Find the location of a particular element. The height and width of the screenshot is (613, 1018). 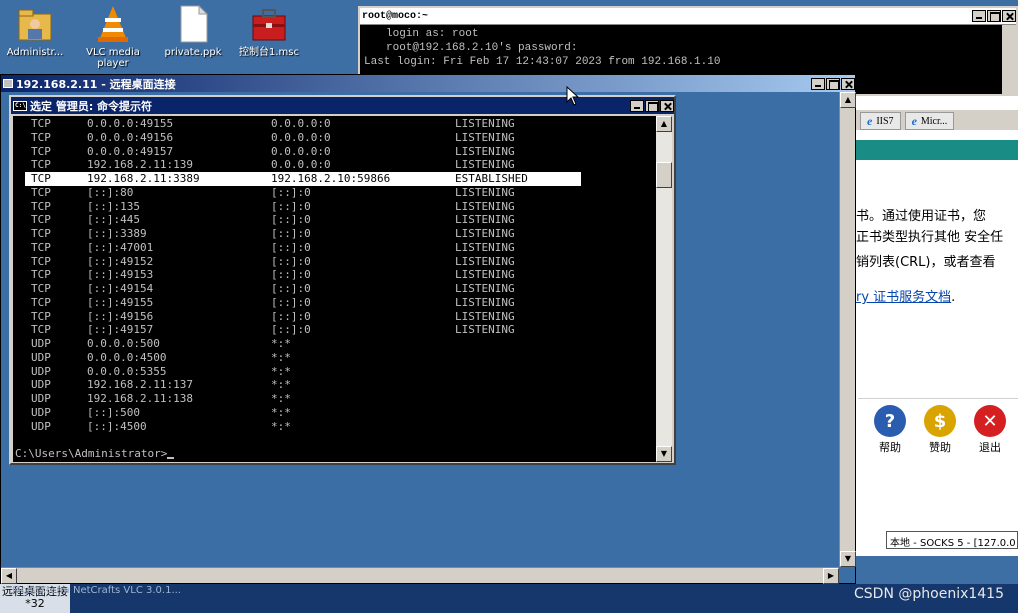

rdp-titlebar: 192.168.2.11 - 远程桌面连接 is located at coordinates (428, 83).